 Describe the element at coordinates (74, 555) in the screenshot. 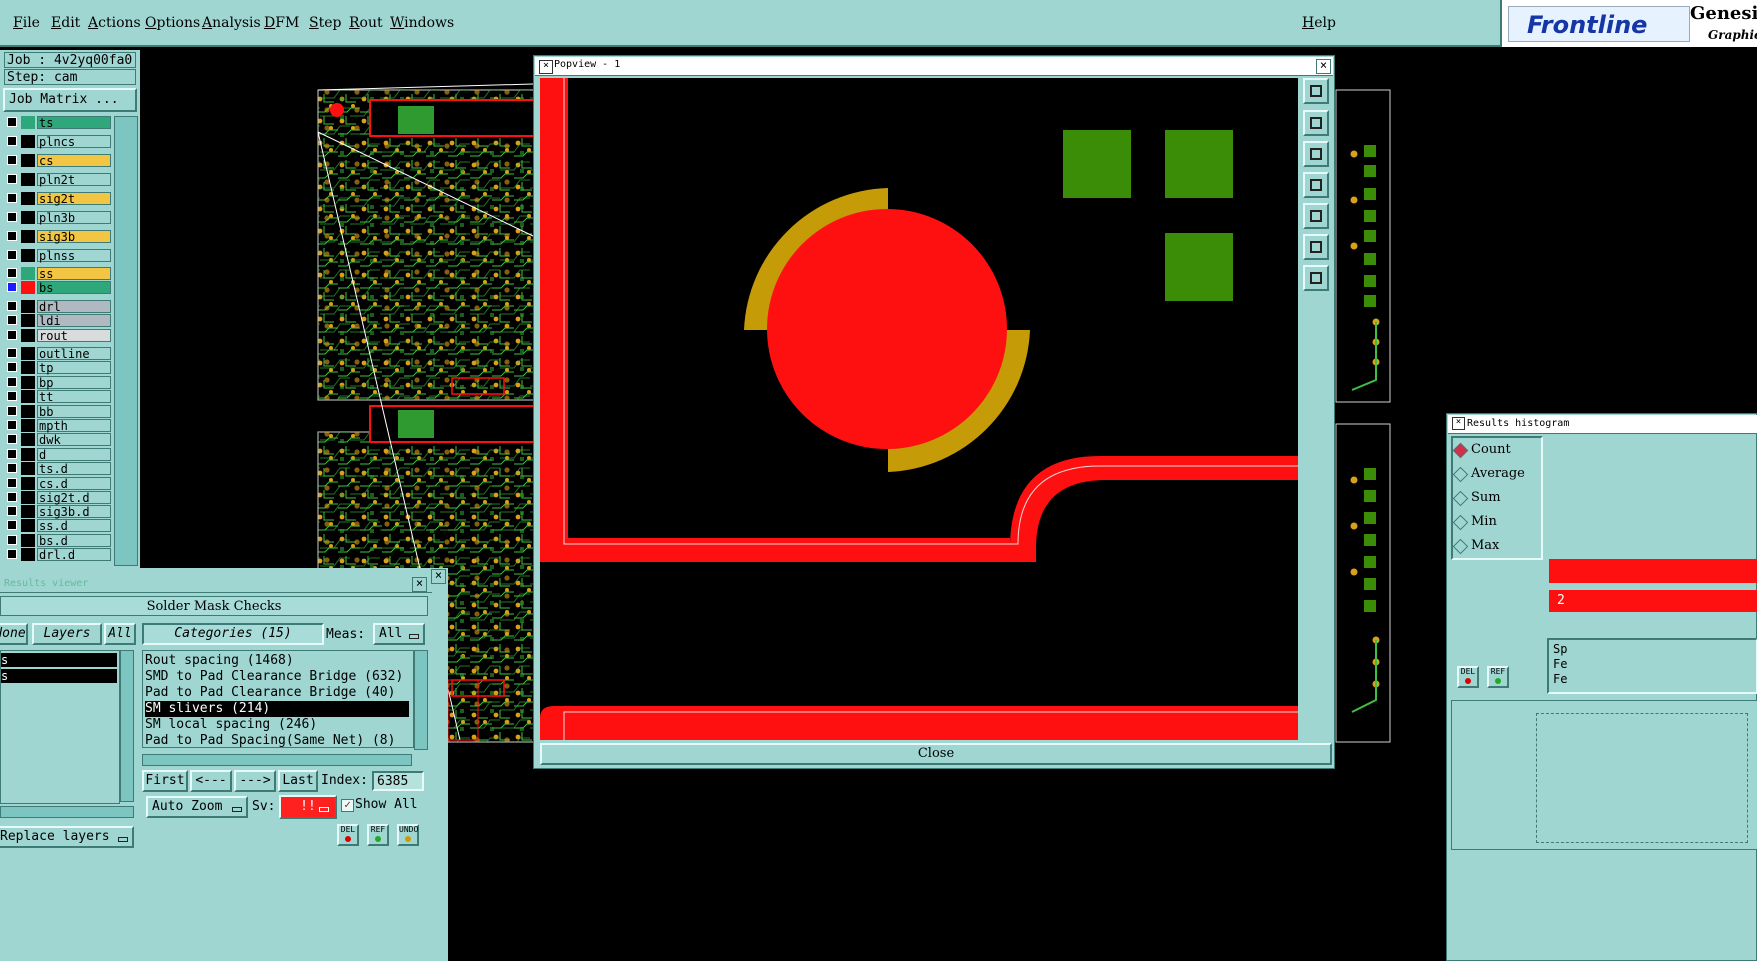

I see `layer-name: drl.d` at that location.